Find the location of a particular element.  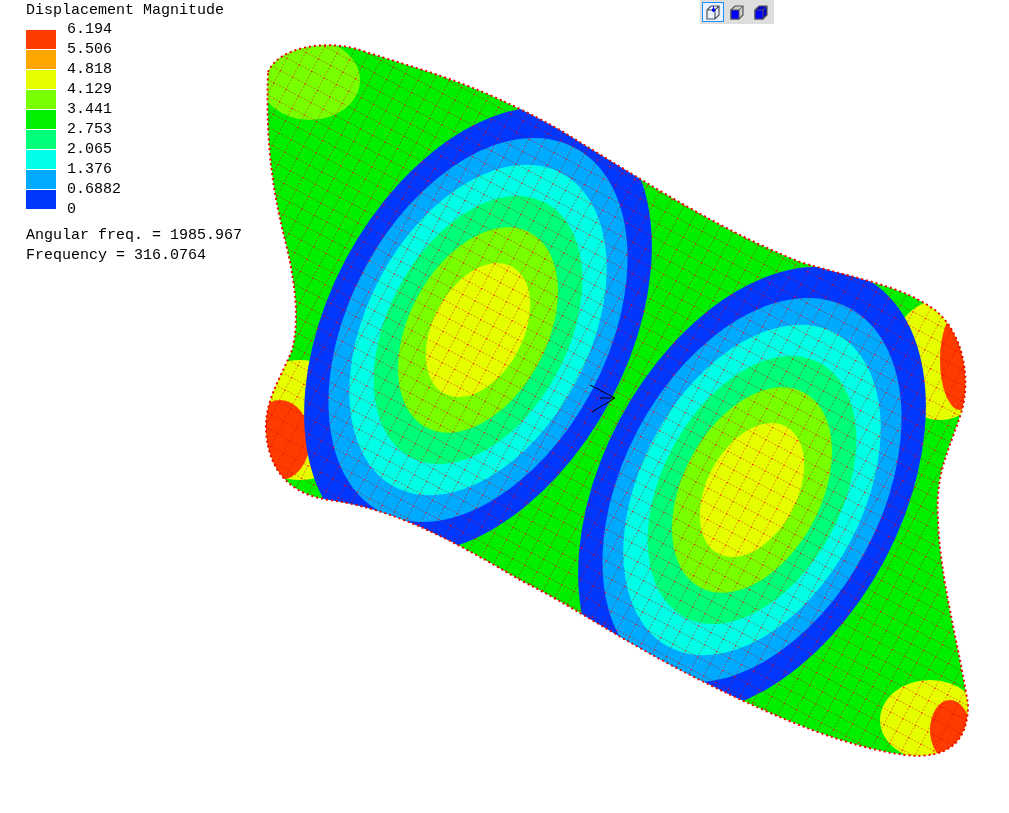

legend-title: Displacement Magnitude is located at coordinates (126, 10).